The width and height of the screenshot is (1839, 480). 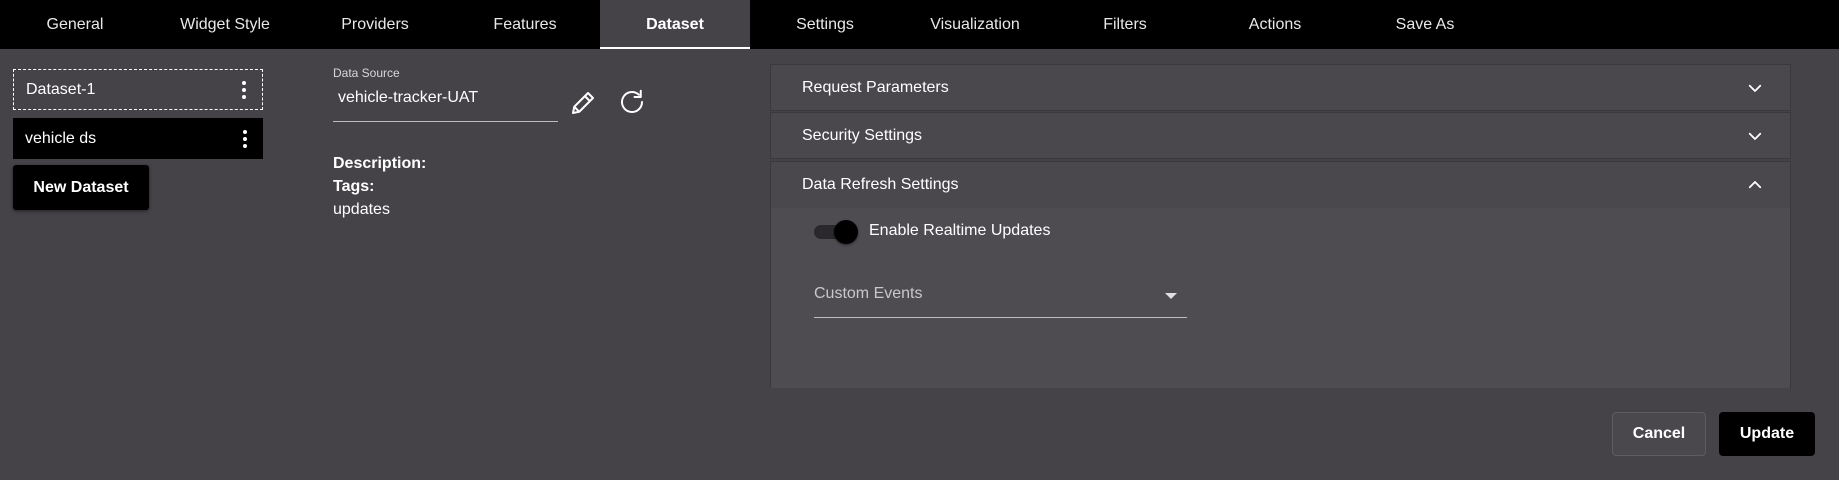 I want to click on update-button: Update, so click(x=1767, y=434).